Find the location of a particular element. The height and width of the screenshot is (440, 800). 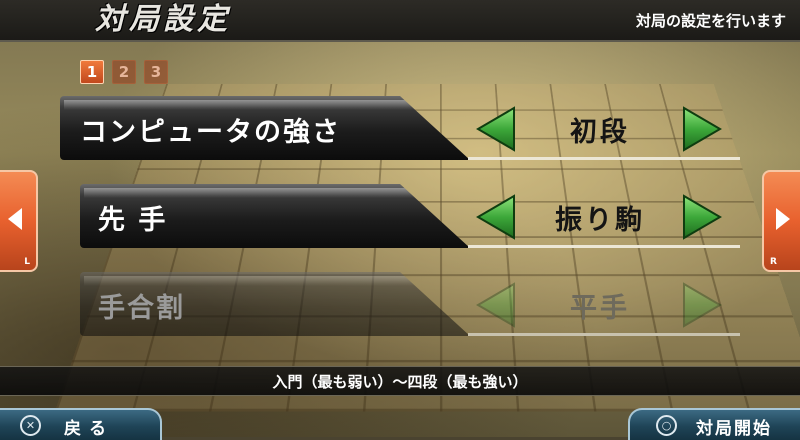

page-tab-2: 2 is located at coordinates (124, 72).